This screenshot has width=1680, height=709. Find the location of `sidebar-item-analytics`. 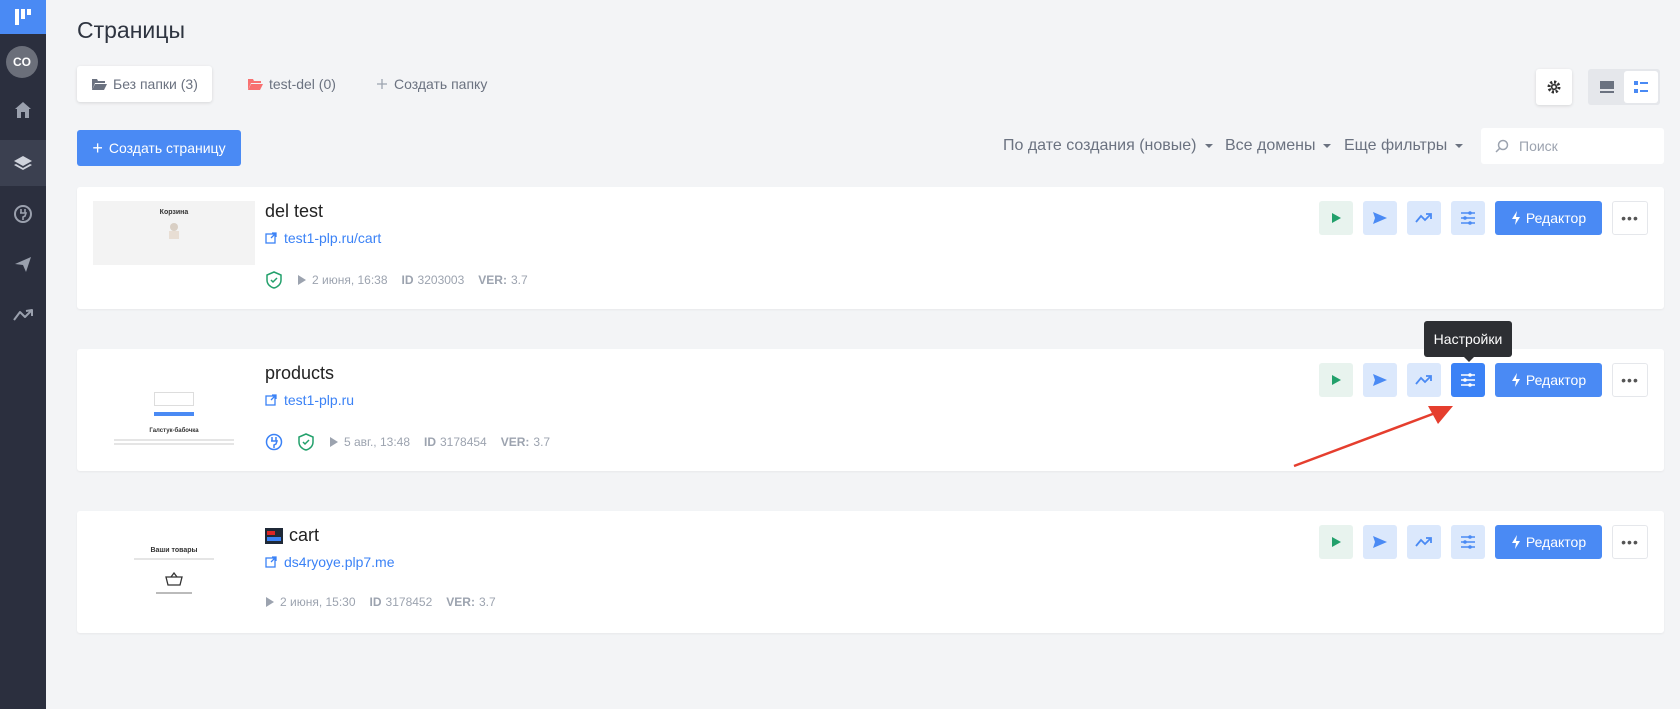

sidebar-item-analytics is located at coordinates (23, 315).